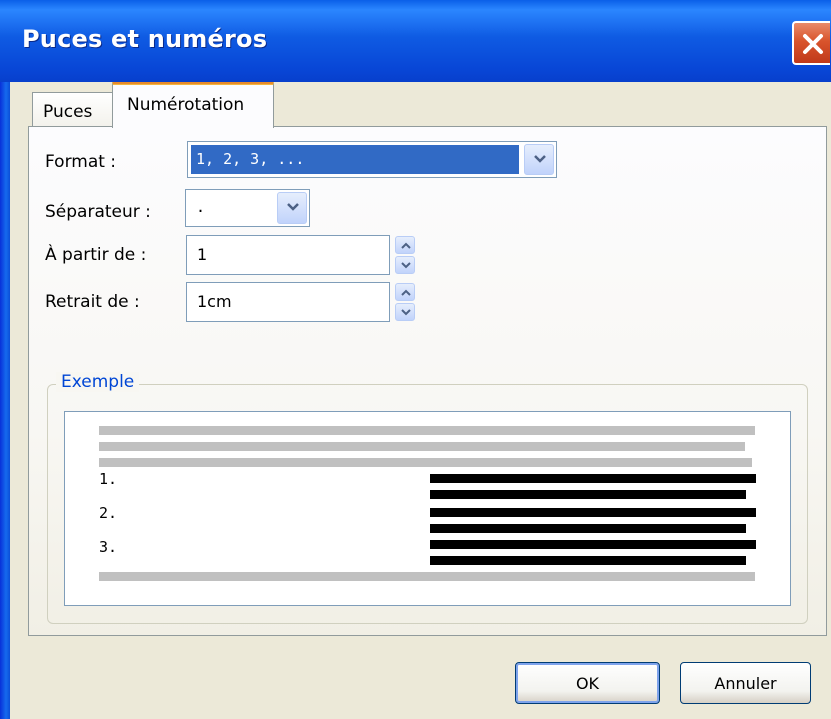 Image resolution: width=831 pixels, height=719 pixels. What do you see at coordinates (288, 255) in the screenshot?
I see `start-at-input: 1` at bounding box center [288, 255].